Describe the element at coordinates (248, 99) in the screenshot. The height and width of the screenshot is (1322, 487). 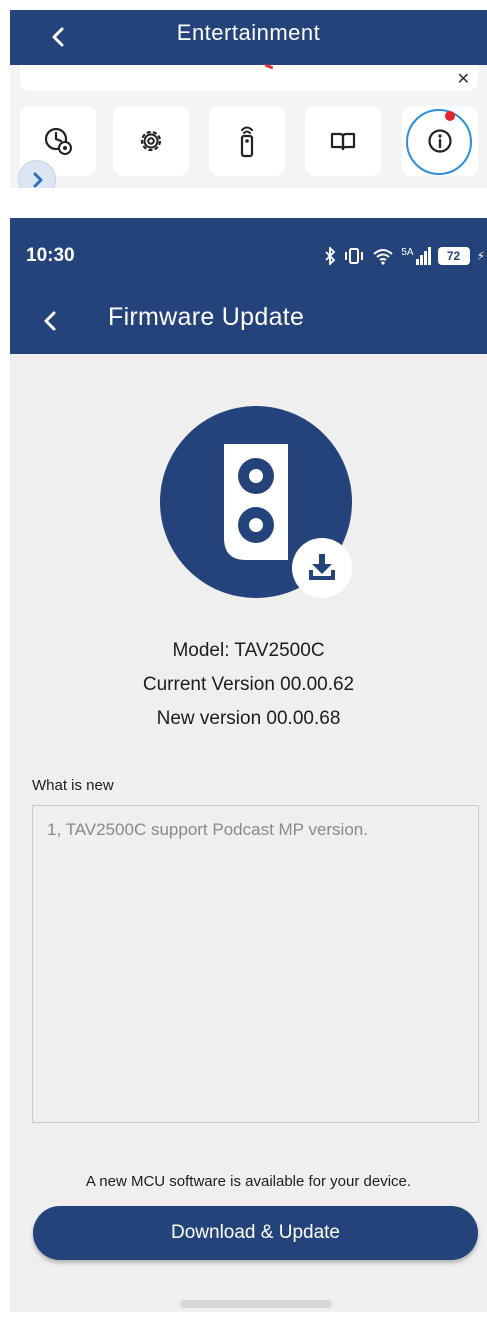
I see `entertainment-snippet: Entertainment ✕` at that location.